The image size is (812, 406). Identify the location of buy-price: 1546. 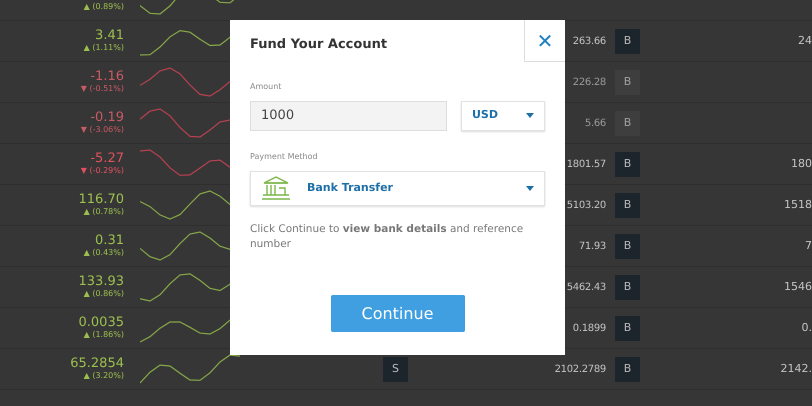
(798, 286).